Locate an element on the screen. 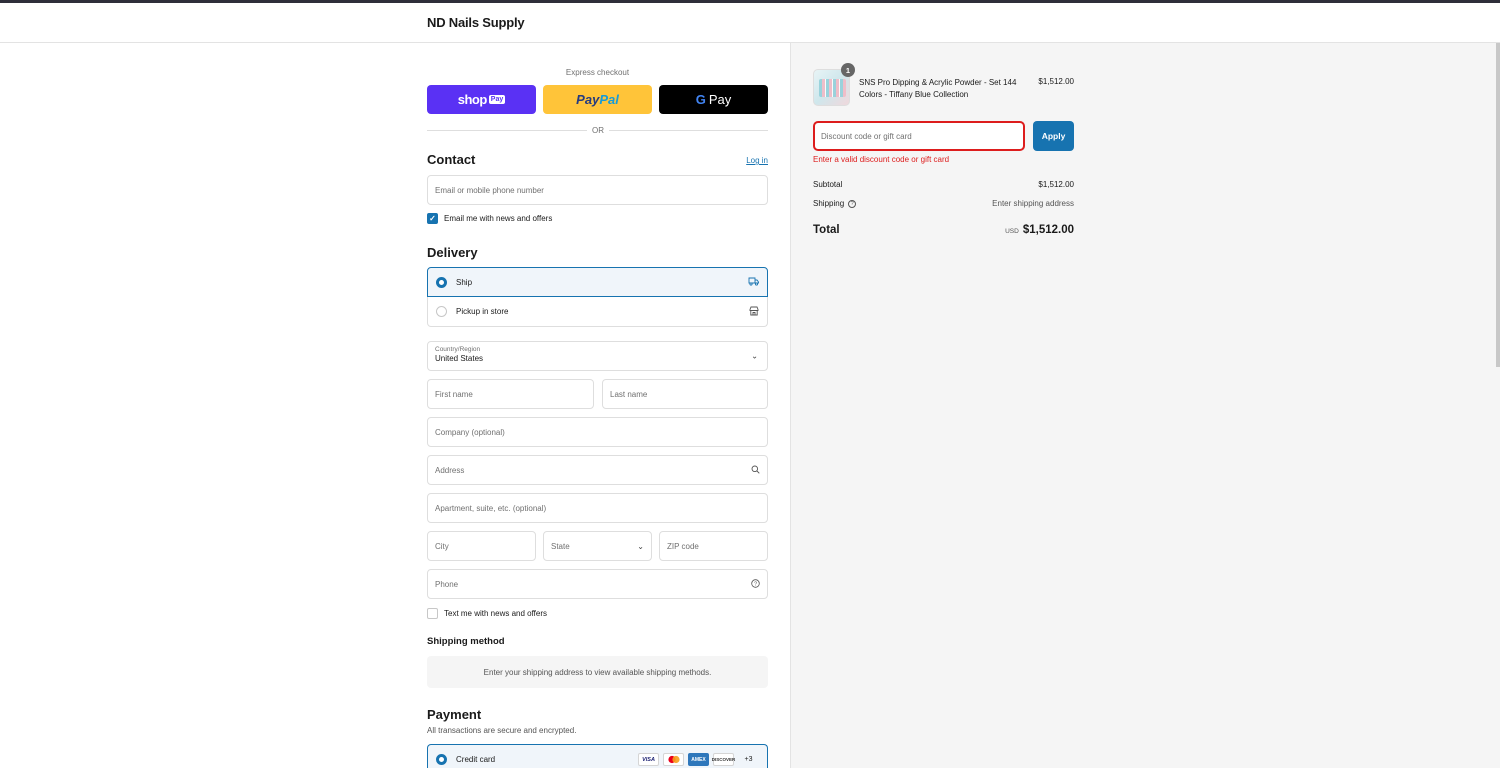 Image resolution: width=1500 pixels, height=768 pixels. search-icon is located at coordinates (755, 470).